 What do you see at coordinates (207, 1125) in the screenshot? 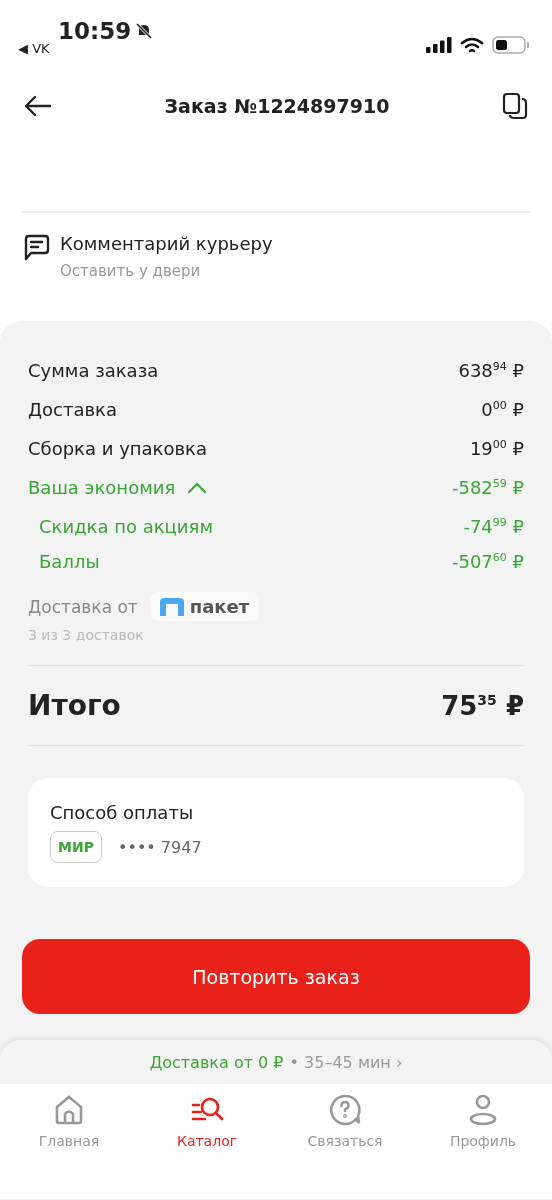
I see `tab: Каталог` at bounding box center [207, 1125].